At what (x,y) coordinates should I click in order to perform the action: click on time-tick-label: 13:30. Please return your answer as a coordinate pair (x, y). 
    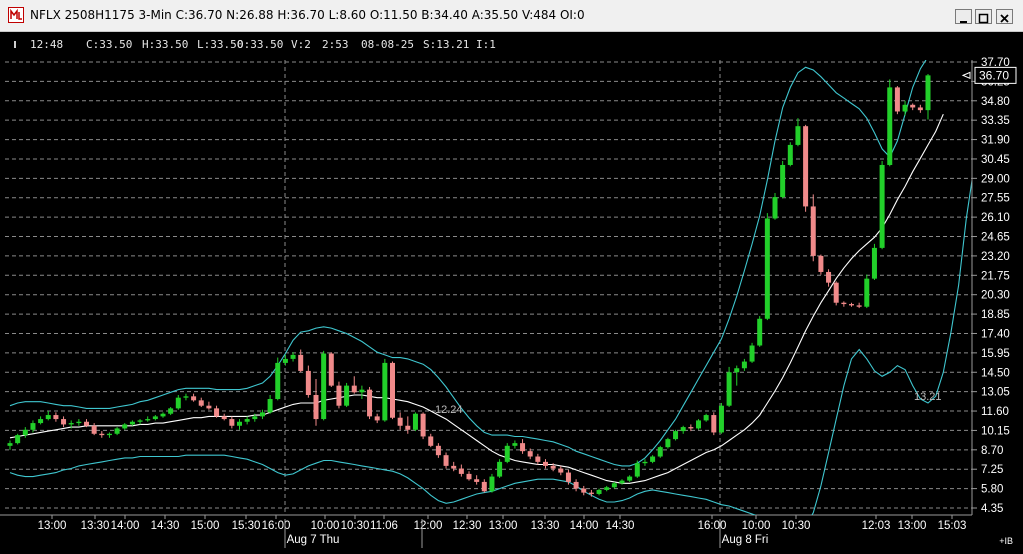
    Looking at the image, I should click on (95, 526).